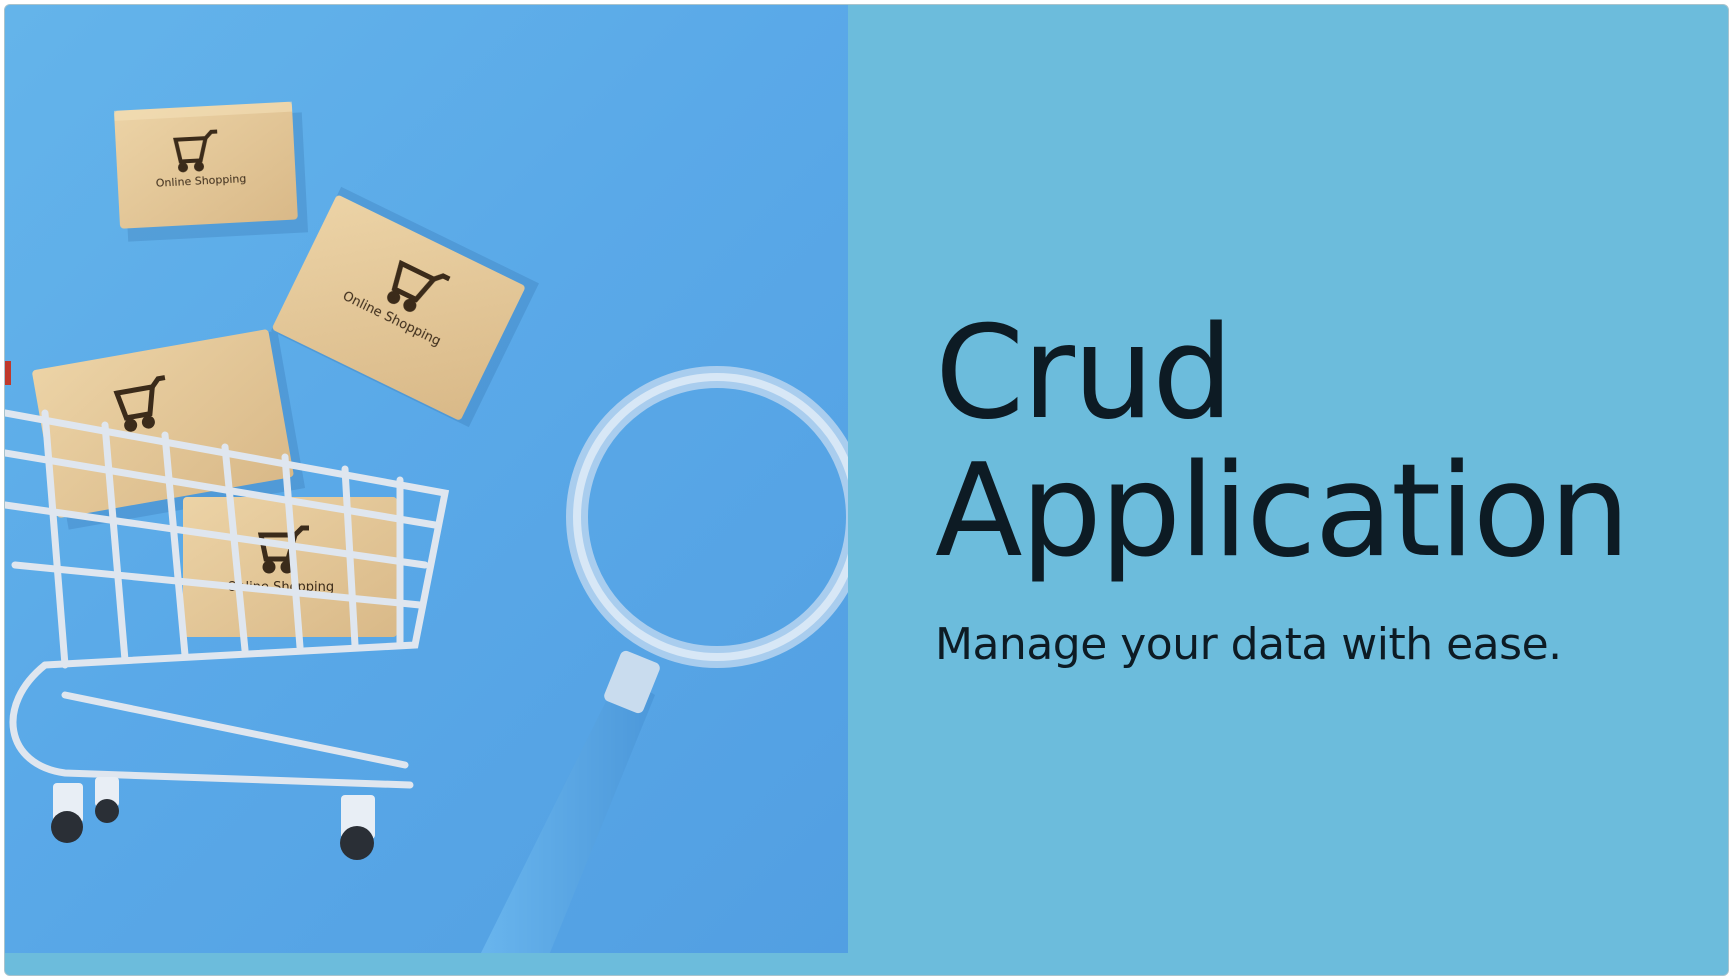 The height and width of the screenshot is (980, 1734). I want to click on bottom-strip, so click(866, 964).